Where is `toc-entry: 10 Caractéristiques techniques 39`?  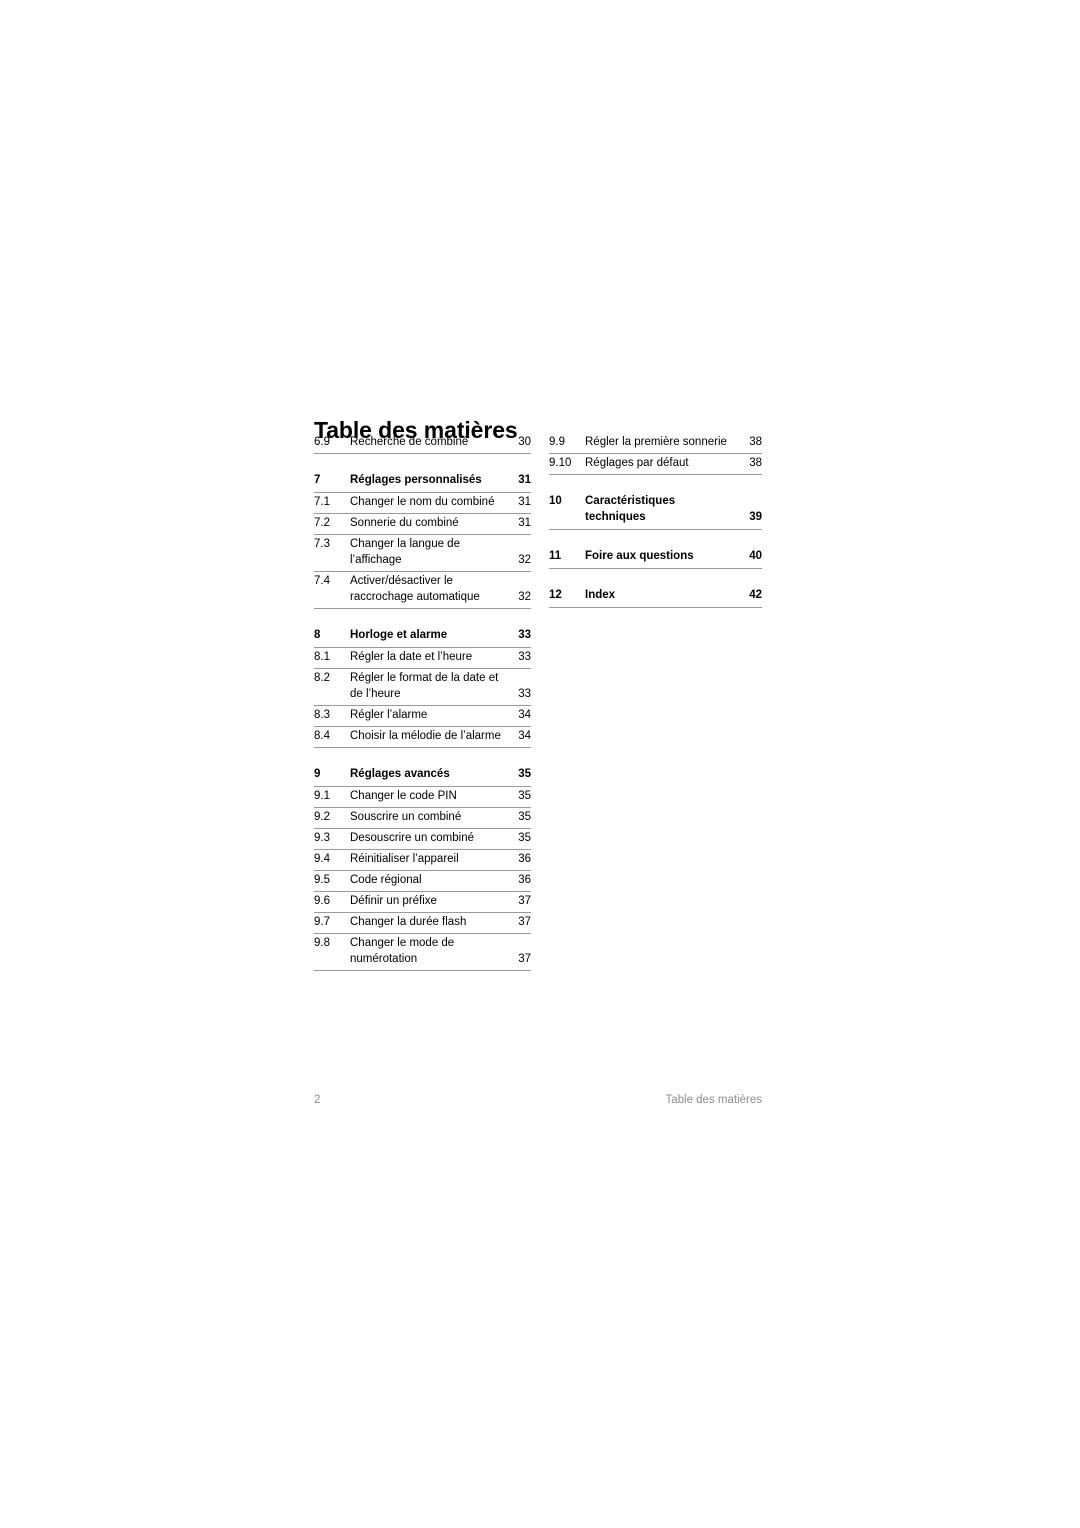
toc-entry: 10 Caractéristiques techniques 39 is located at coordinates (655, 511).